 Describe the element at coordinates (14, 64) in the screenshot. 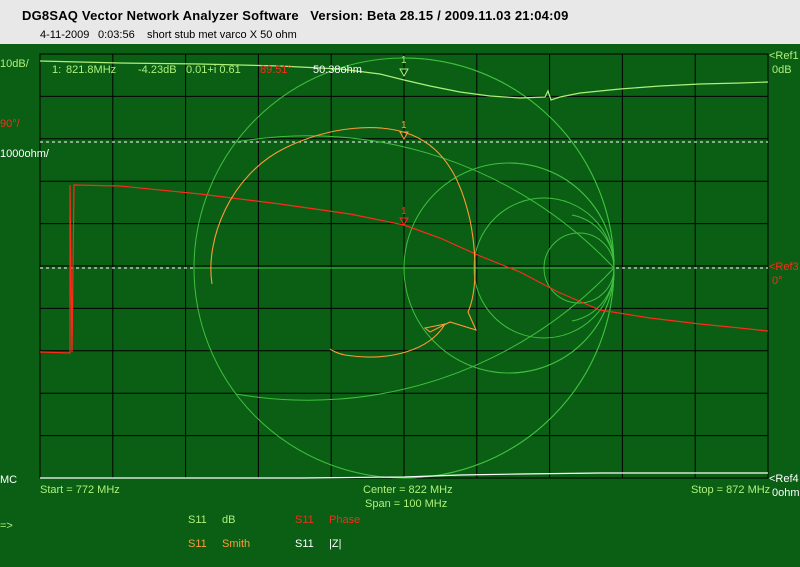

I see `scale-db-label: 10dB/` at that location.